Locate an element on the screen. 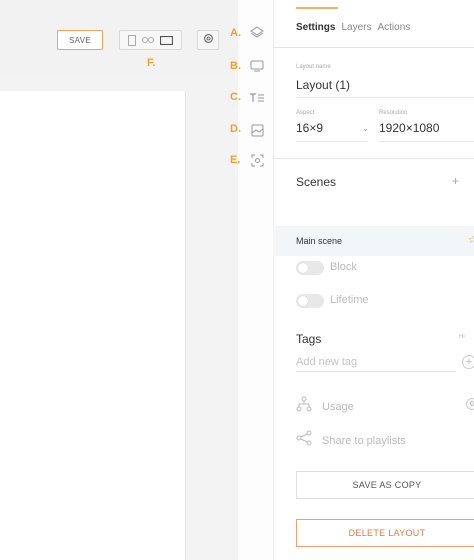 The image size is (474, 560). share-label: Share to playlists is located at coordinates (364, 440).